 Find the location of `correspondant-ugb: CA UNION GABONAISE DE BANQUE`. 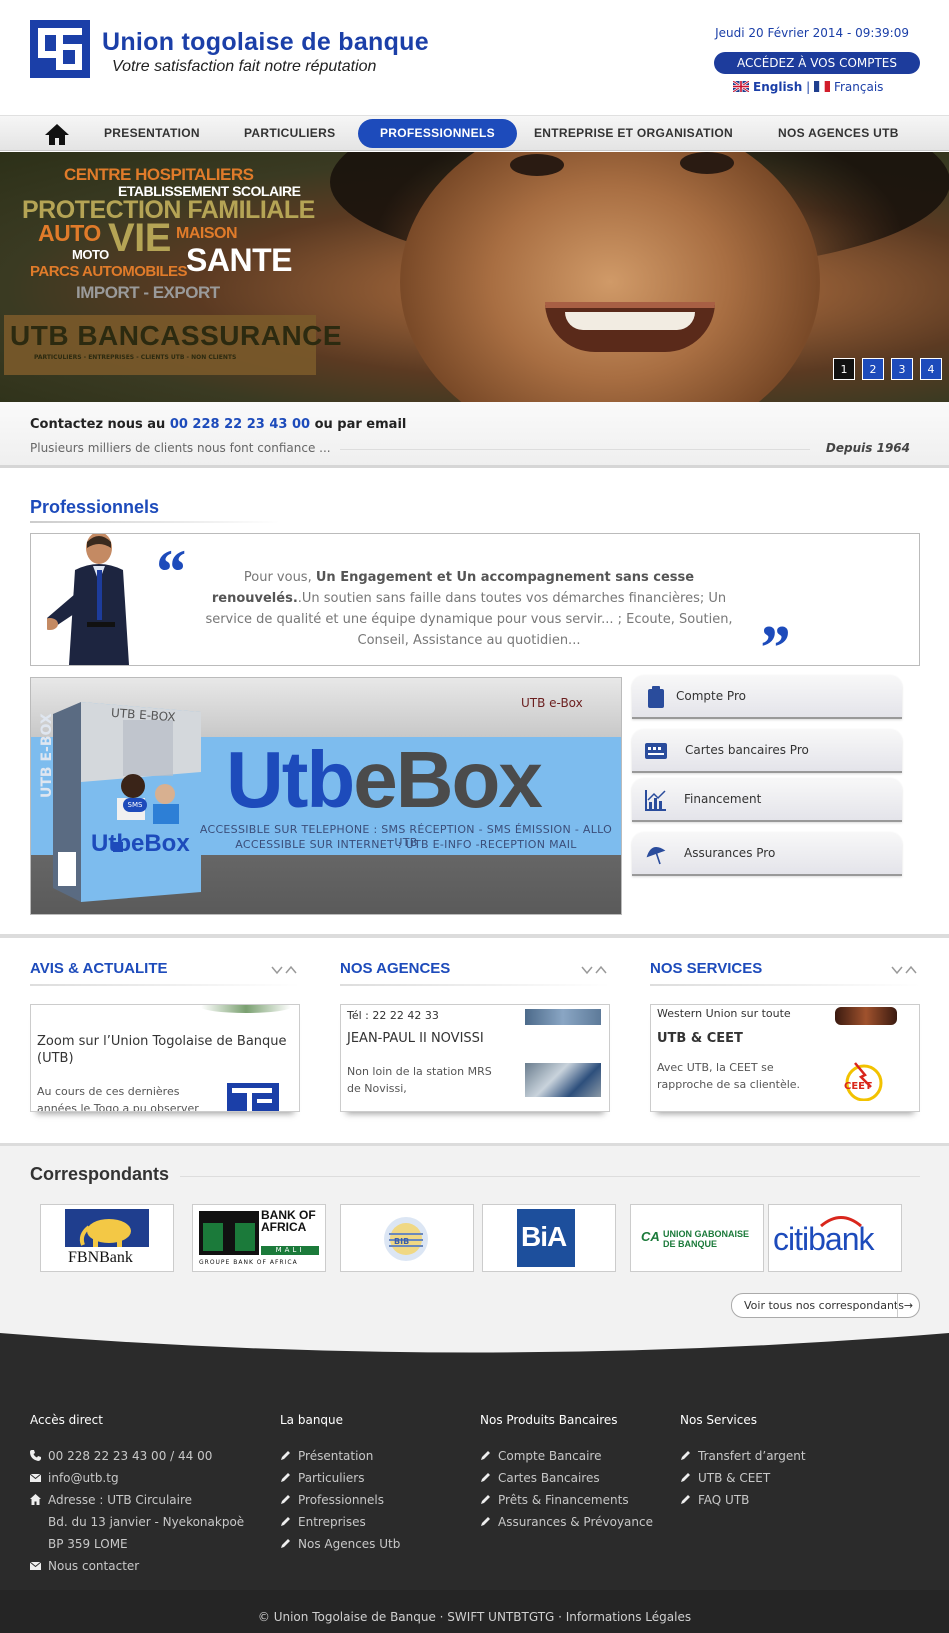

correspondant-ugb: CA UNION GABONAISE DE BANQUE is located at coordinates (697, 1238).